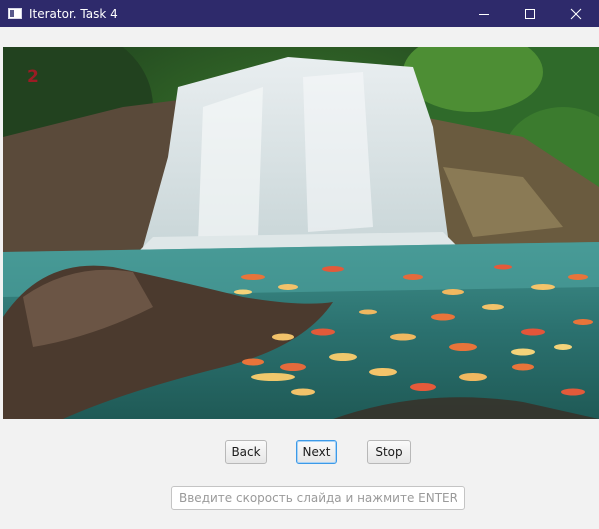 This screenshot has width=599, height=529. I want to click on maximize-button, so click(530, 13).